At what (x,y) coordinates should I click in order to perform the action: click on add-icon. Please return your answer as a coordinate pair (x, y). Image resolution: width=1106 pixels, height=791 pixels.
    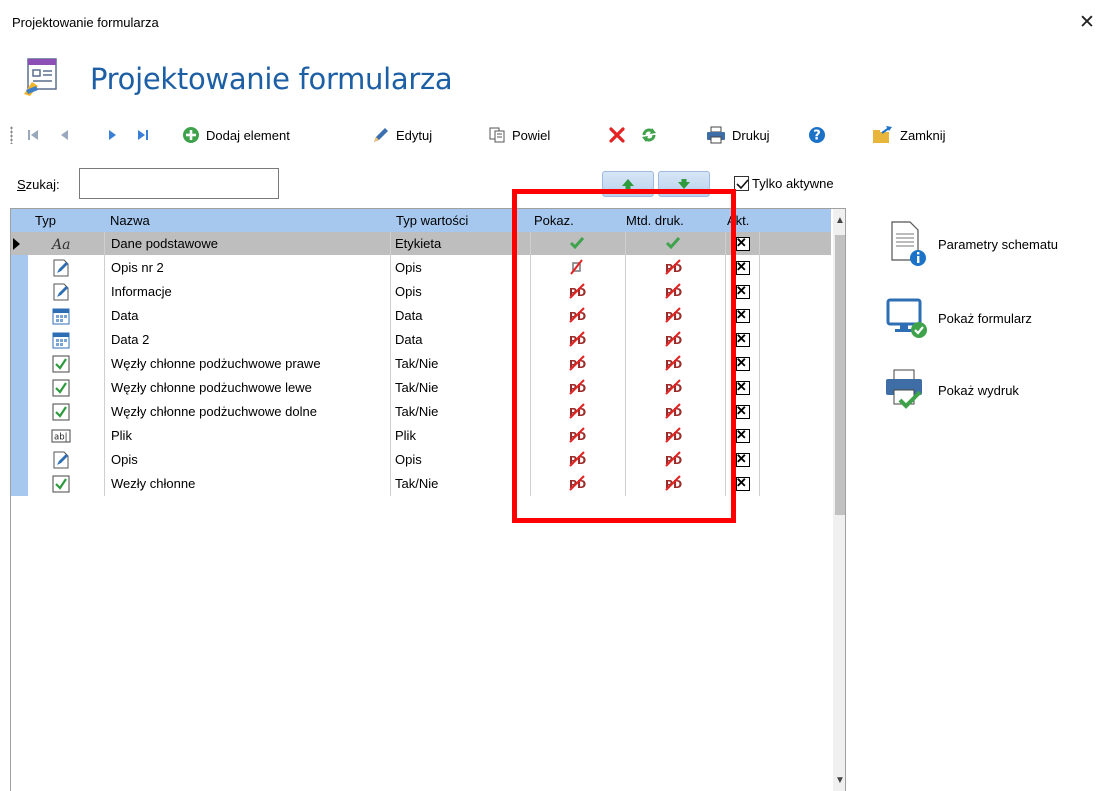
    Looking at the image, I should click on (191, 135).